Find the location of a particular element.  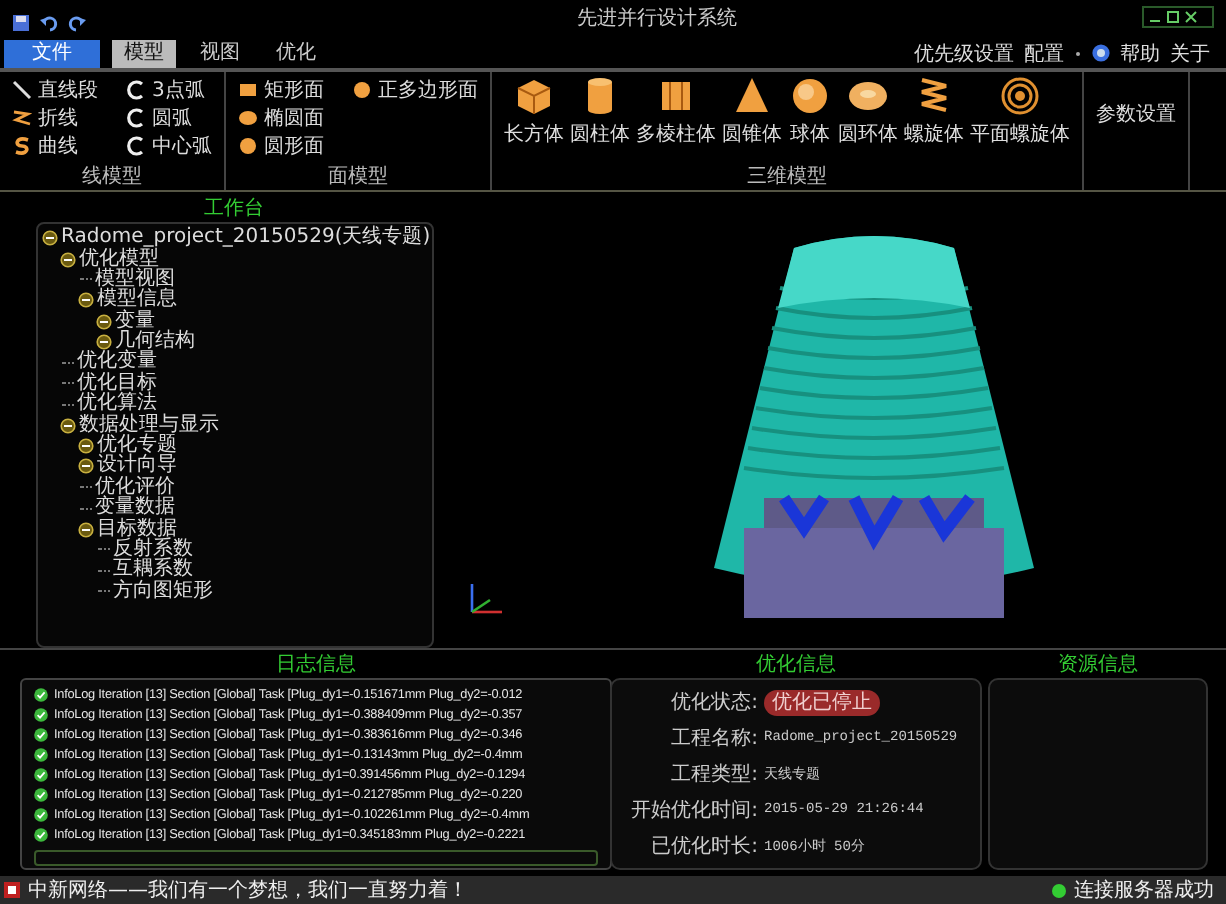

tree-item: 目标数据 is located at coordinates (137, 529).